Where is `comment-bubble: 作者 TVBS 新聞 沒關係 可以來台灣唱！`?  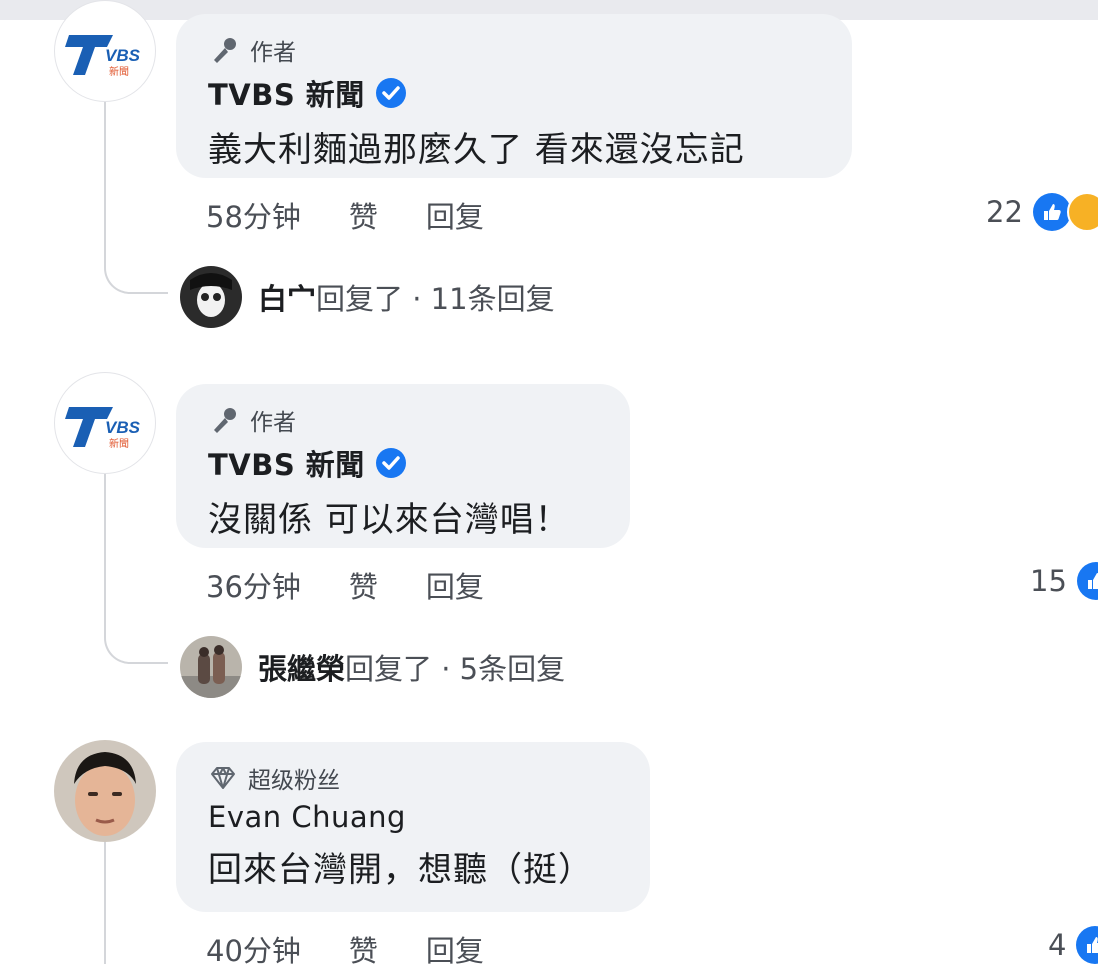 comment-bubble: 作者 TVBS 新聞 沒關係 可以來台灣唱！ is located at coordinates (403, 466).